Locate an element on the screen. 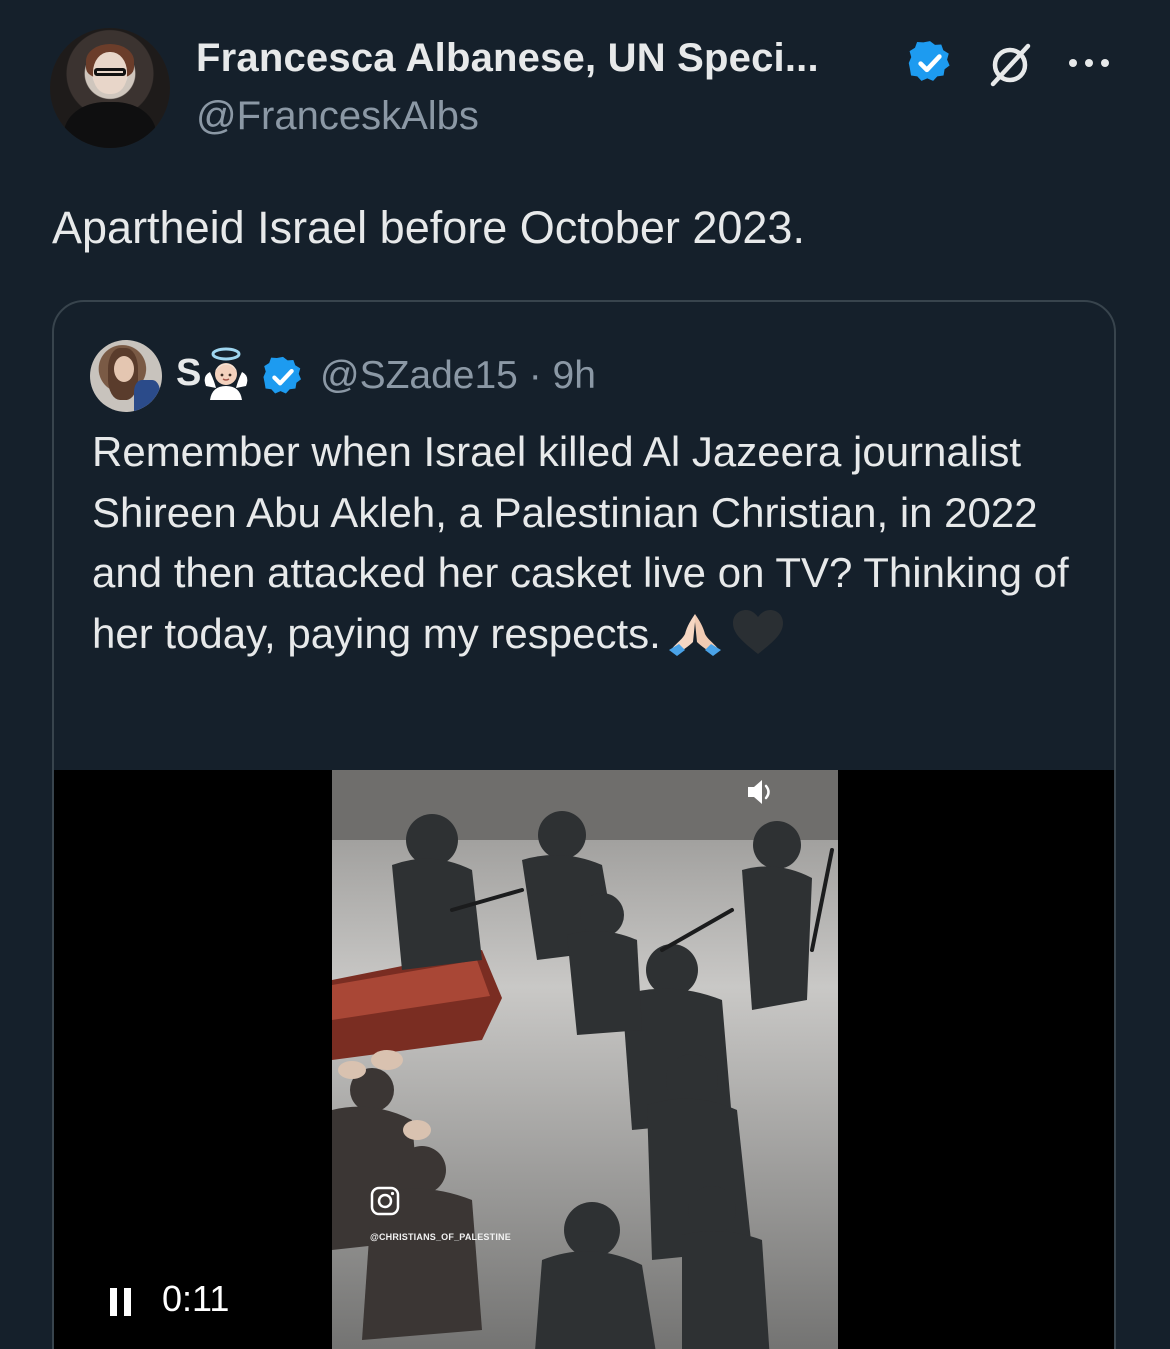 The height and width of the screenshot is (1349, 1170). volume-icon is located at coordinates (760, 792).